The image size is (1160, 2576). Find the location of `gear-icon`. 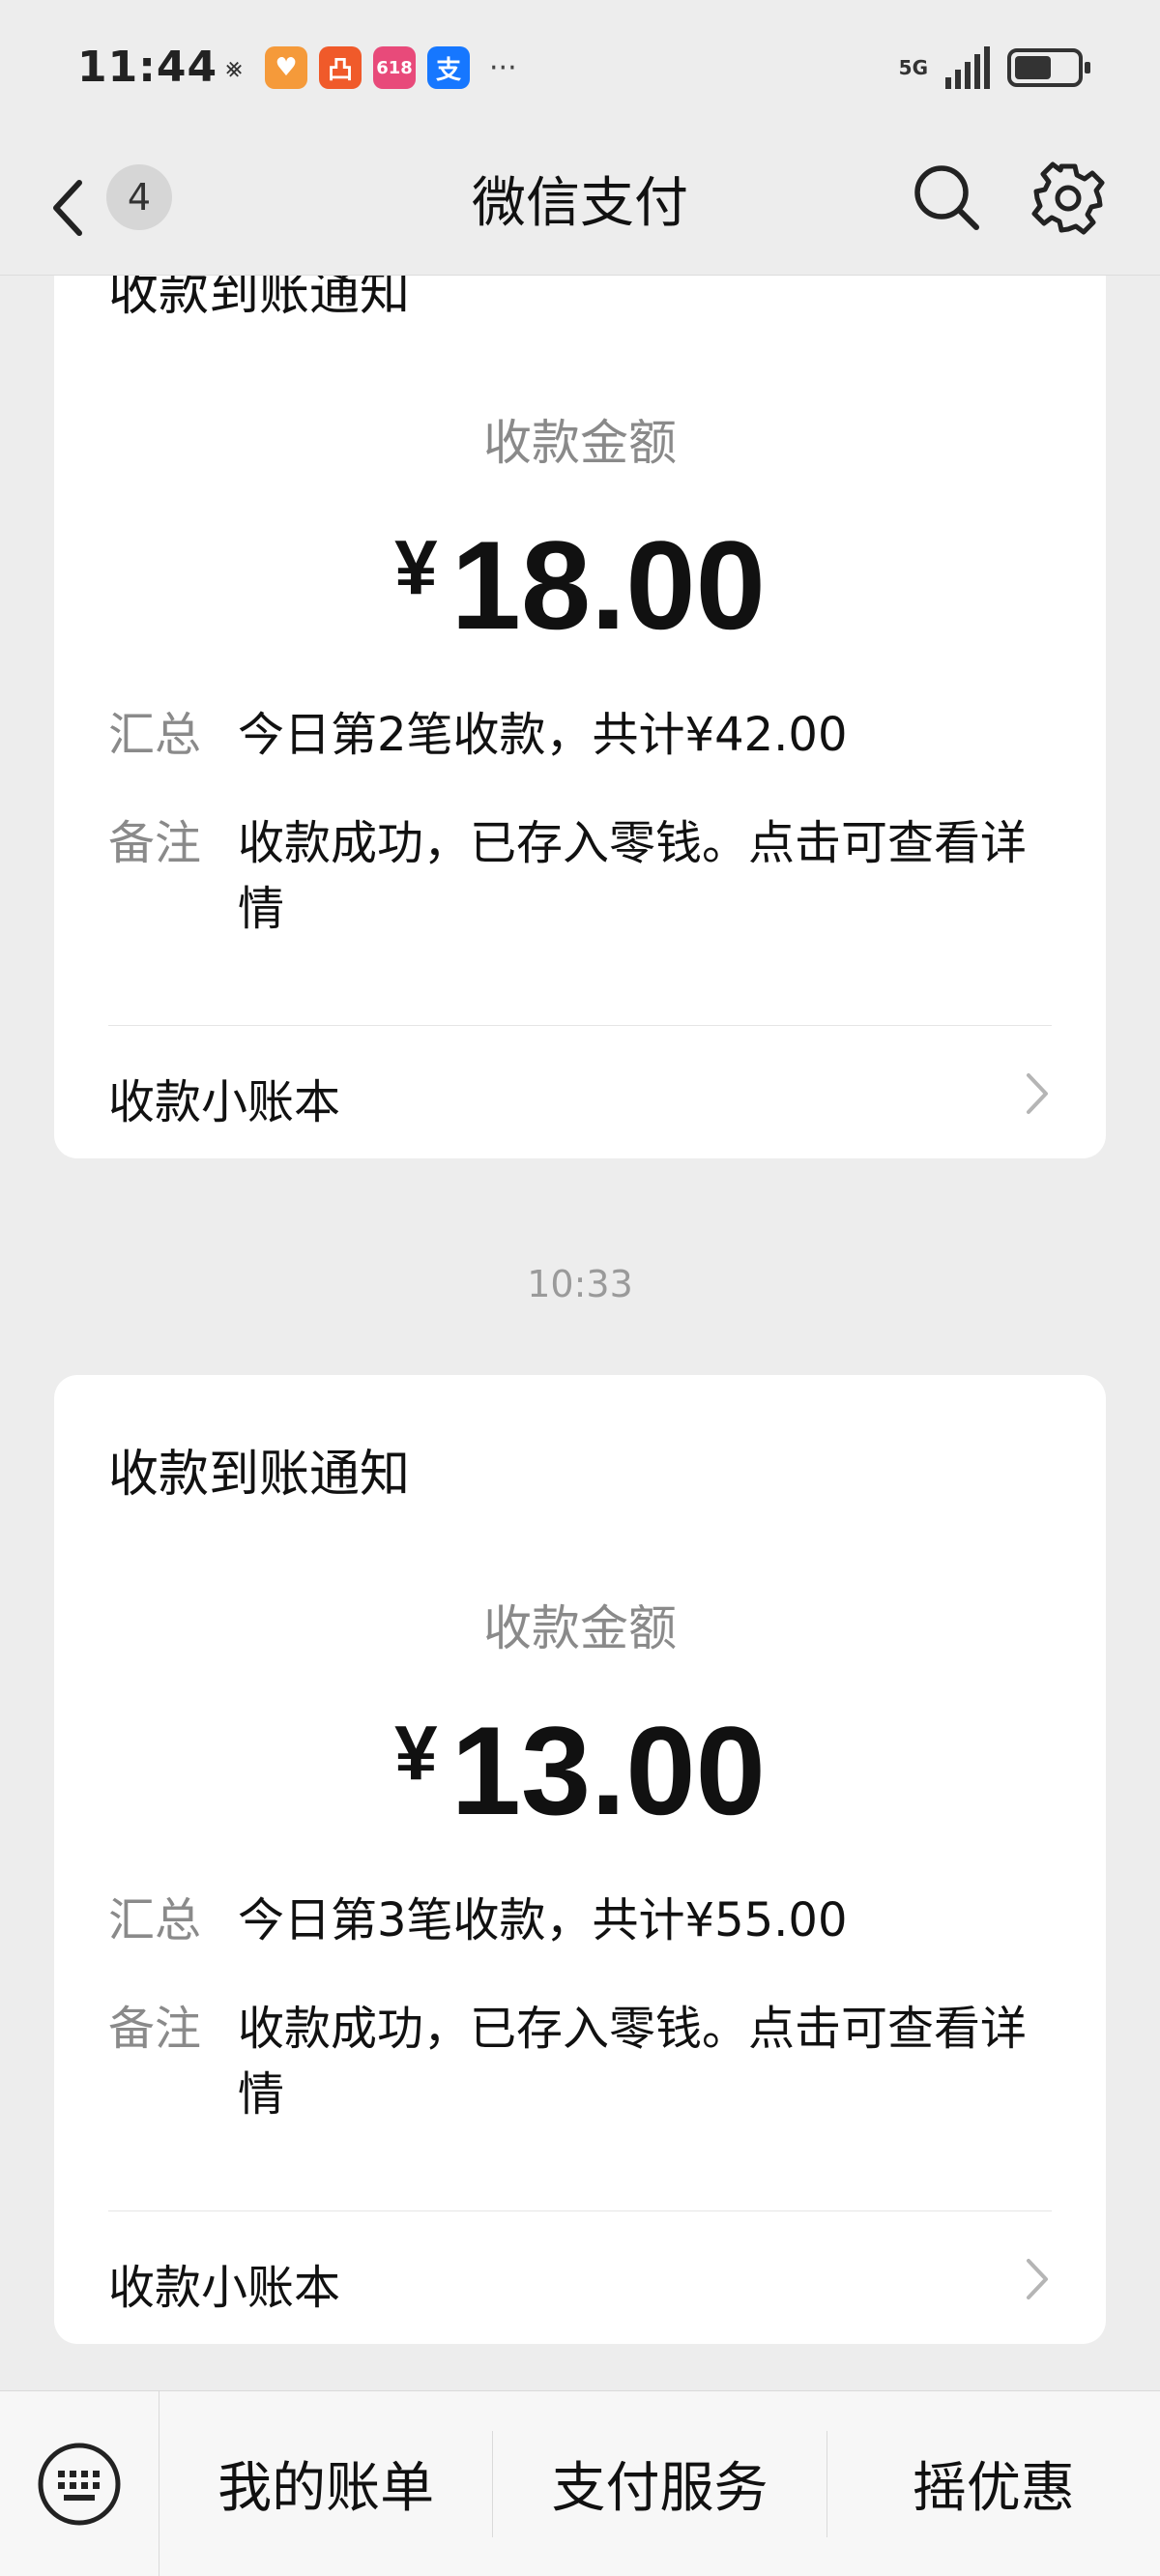

gear-icon is located at coordinates (1068, 198).